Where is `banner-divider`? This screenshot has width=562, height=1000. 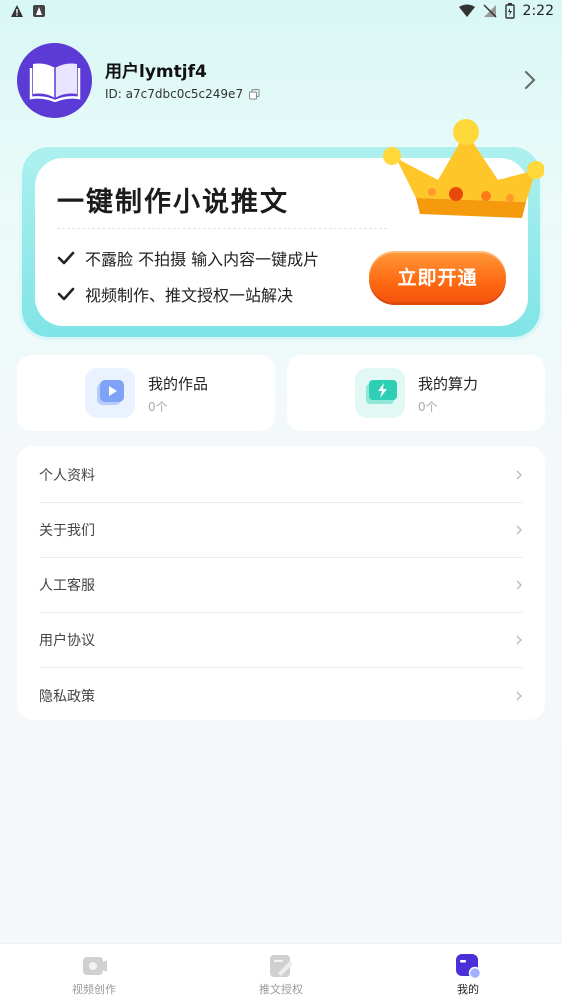 banner-divider is located at coordinates (222, 228).